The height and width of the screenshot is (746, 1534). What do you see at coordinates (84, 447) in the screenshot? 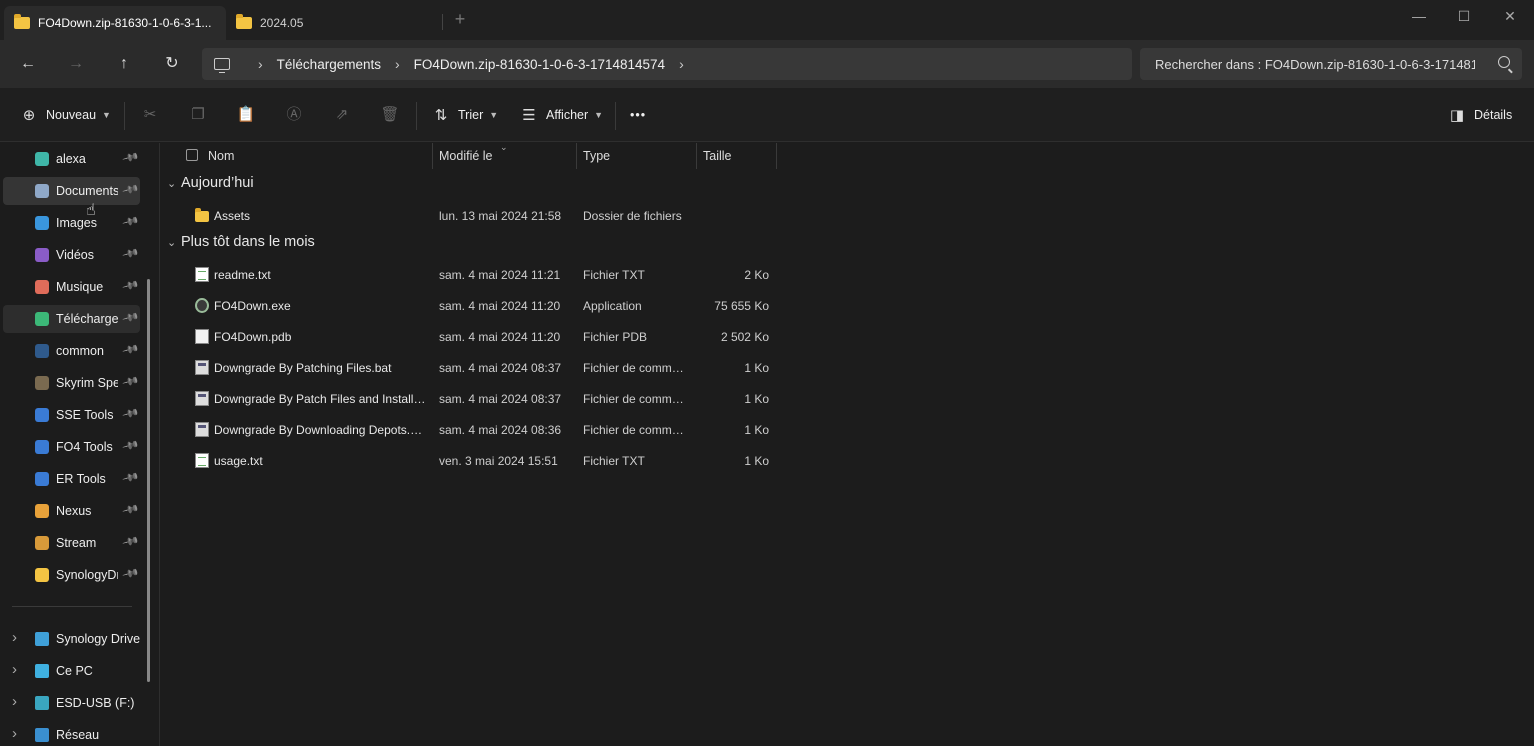
I see `sidebar-item-label: FO4 Tools` at bounding box center [84, 447].